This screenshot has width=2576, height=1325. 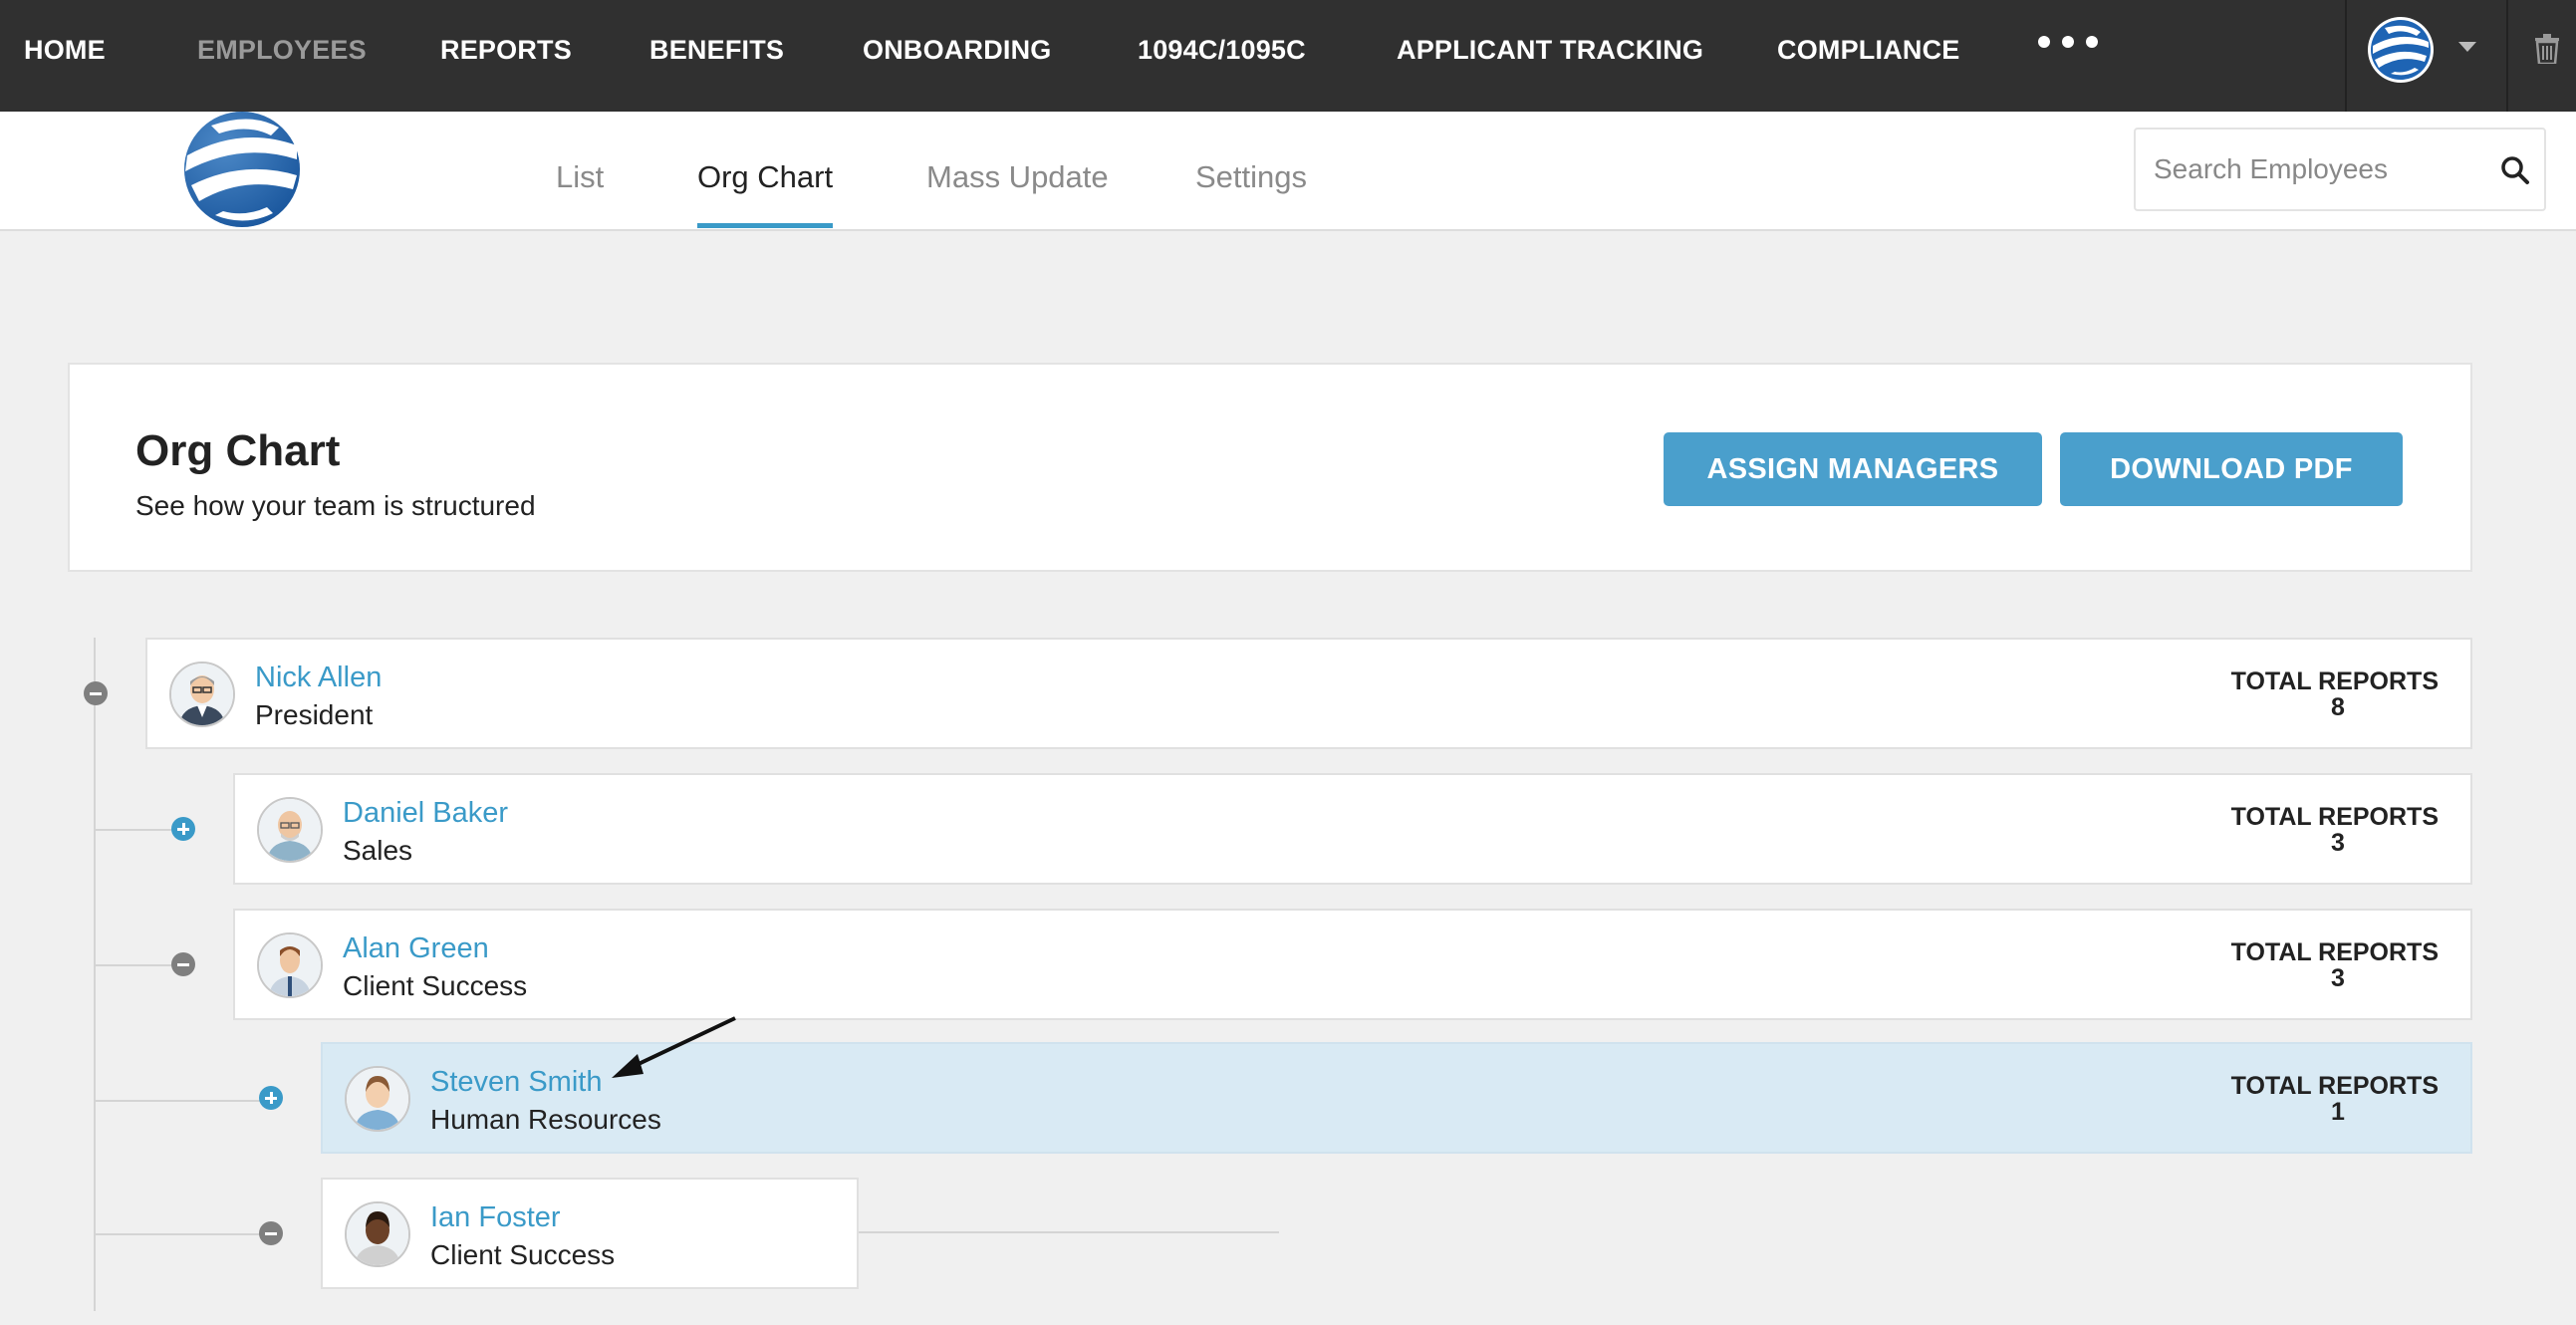 I want to click on search-box, so click(x=2340, y=169).